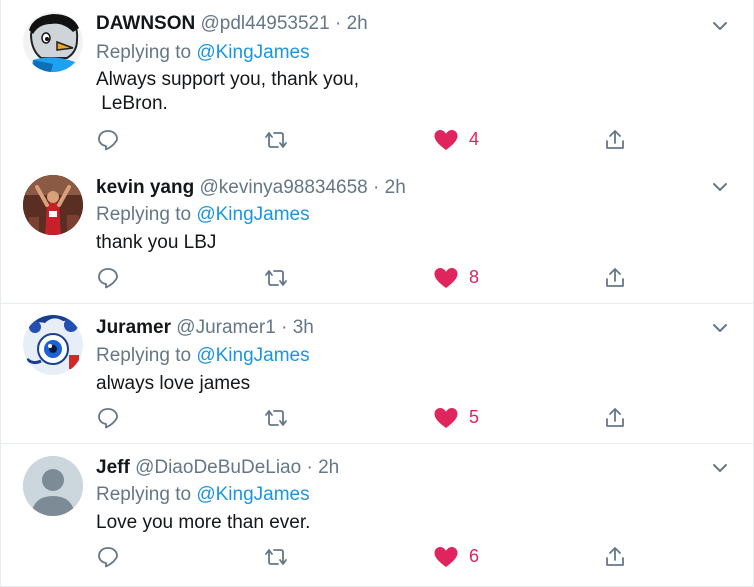  I want to click on like-count: 5, so click(474, 417).